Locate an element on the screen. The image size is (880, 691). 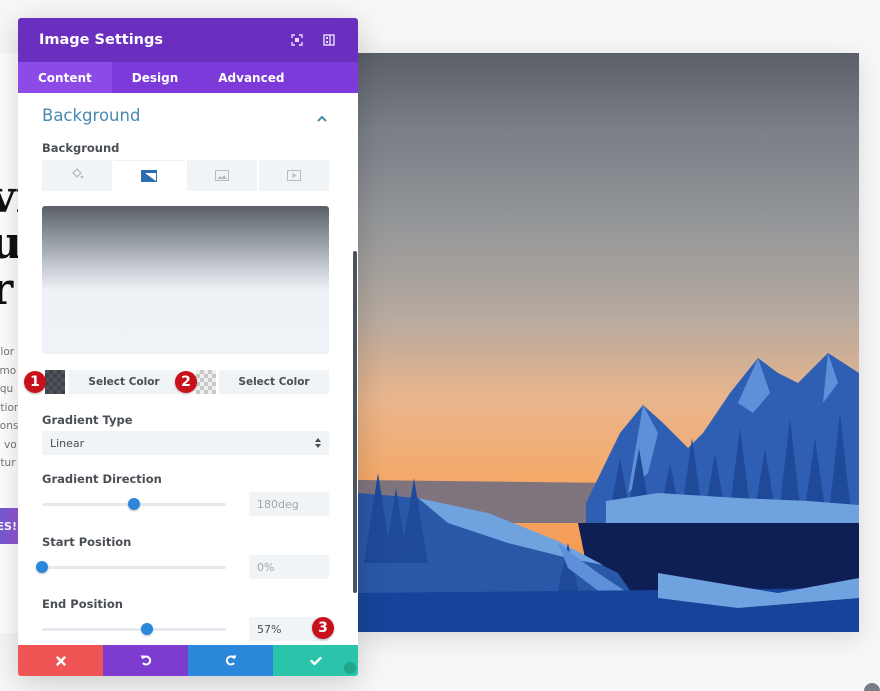
undo-button is located at coordinates (145, 660).